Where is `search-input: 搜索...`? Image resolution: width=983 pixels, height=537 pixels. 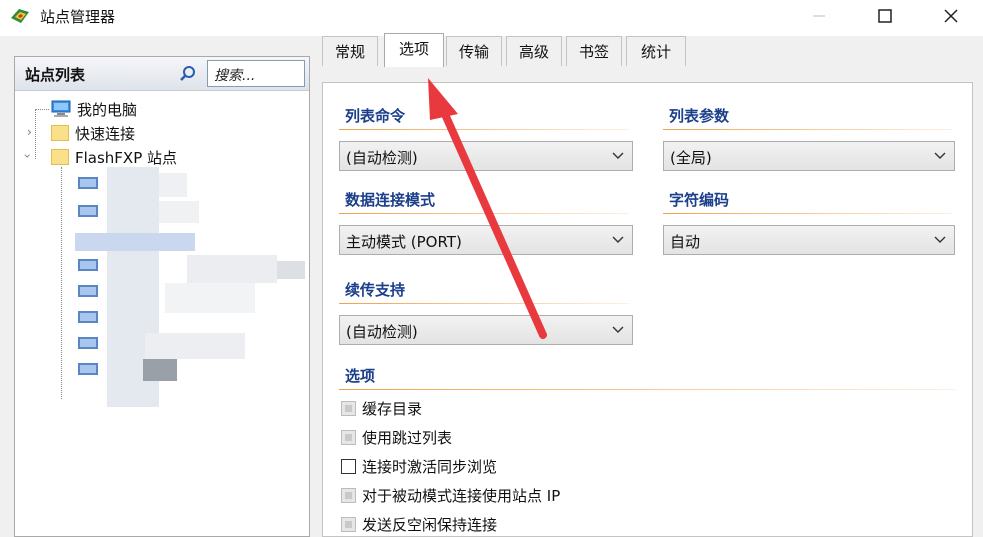
search-input: 搜索... is located at coordinates (256, 73).